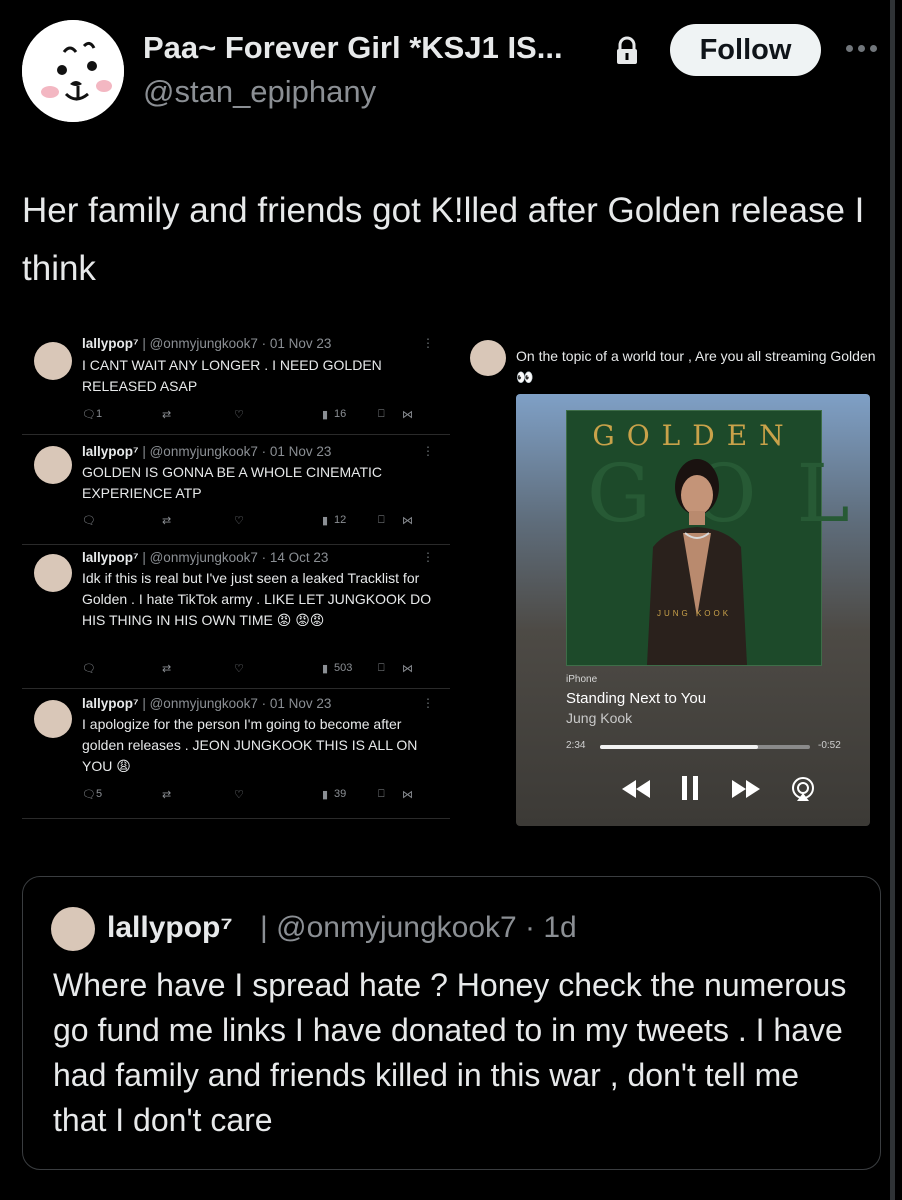  I want to click on views-count: 39, so click(340, 794).